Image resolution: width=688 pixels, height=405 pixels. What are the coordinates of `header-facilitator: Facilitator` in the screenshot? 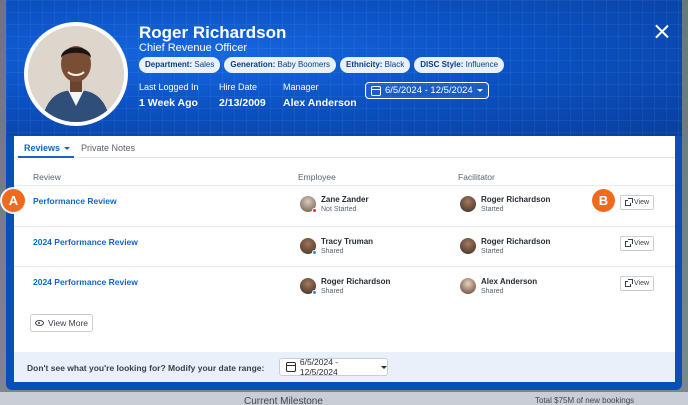 It's located at (476, 177).